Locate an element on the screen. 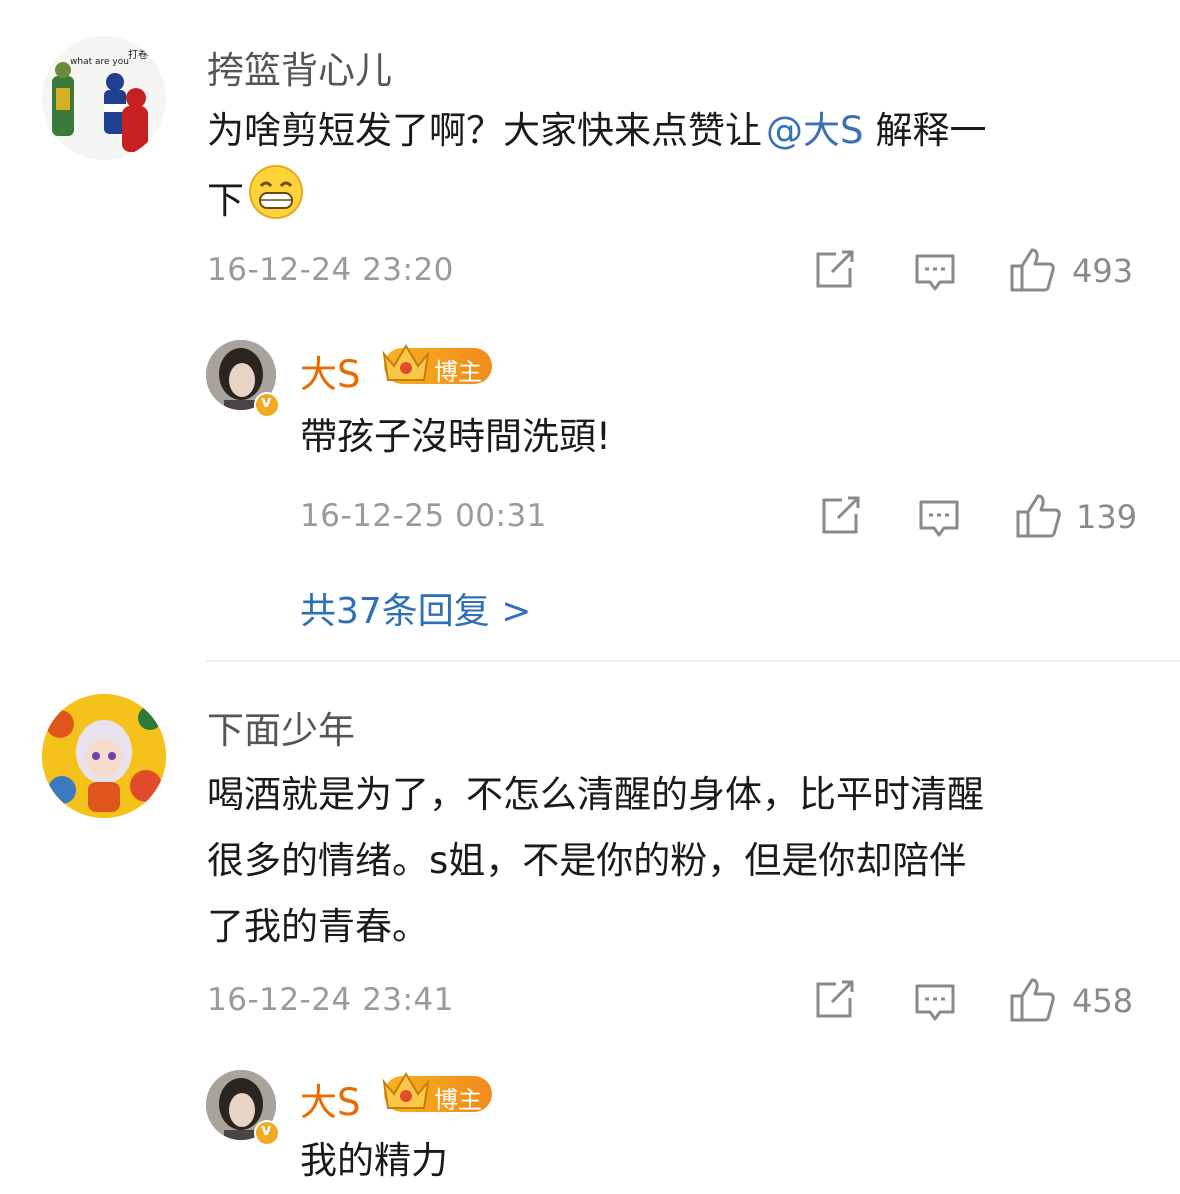 The width and height of the screenshot is (1180, 1194). avatar-image: what are you 打卷 is located at coordinates (104, 98).